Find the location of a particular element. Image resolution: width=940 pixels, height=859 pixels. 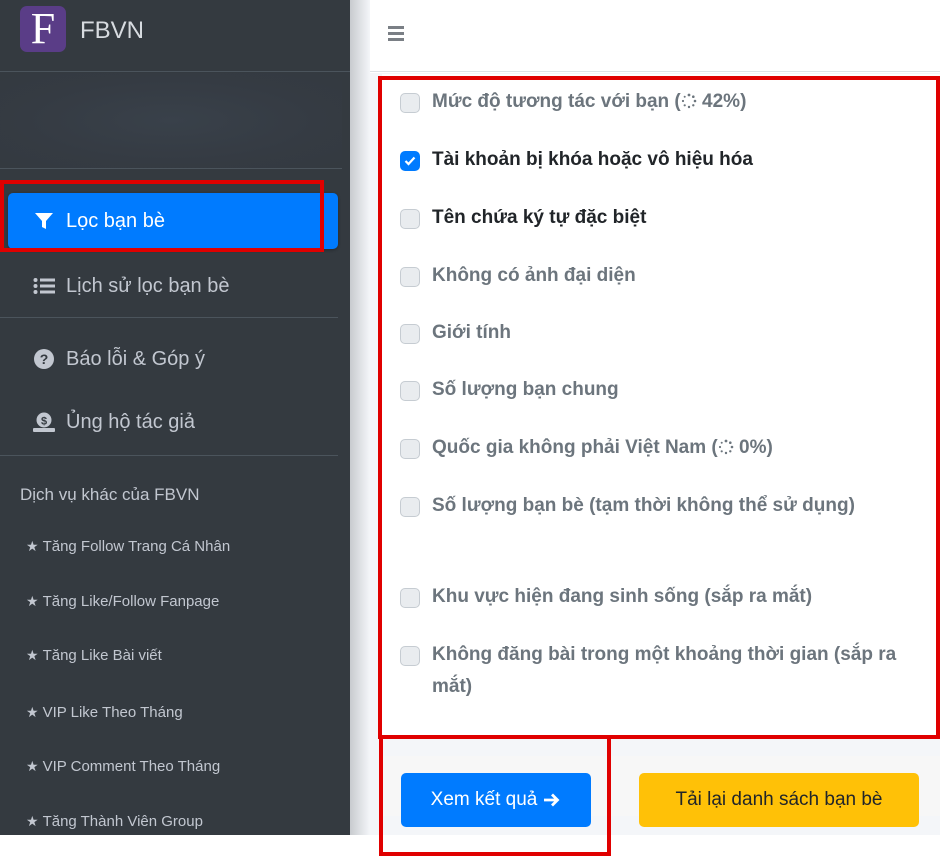

checkbox-checked is located at coordinates (410, 161).